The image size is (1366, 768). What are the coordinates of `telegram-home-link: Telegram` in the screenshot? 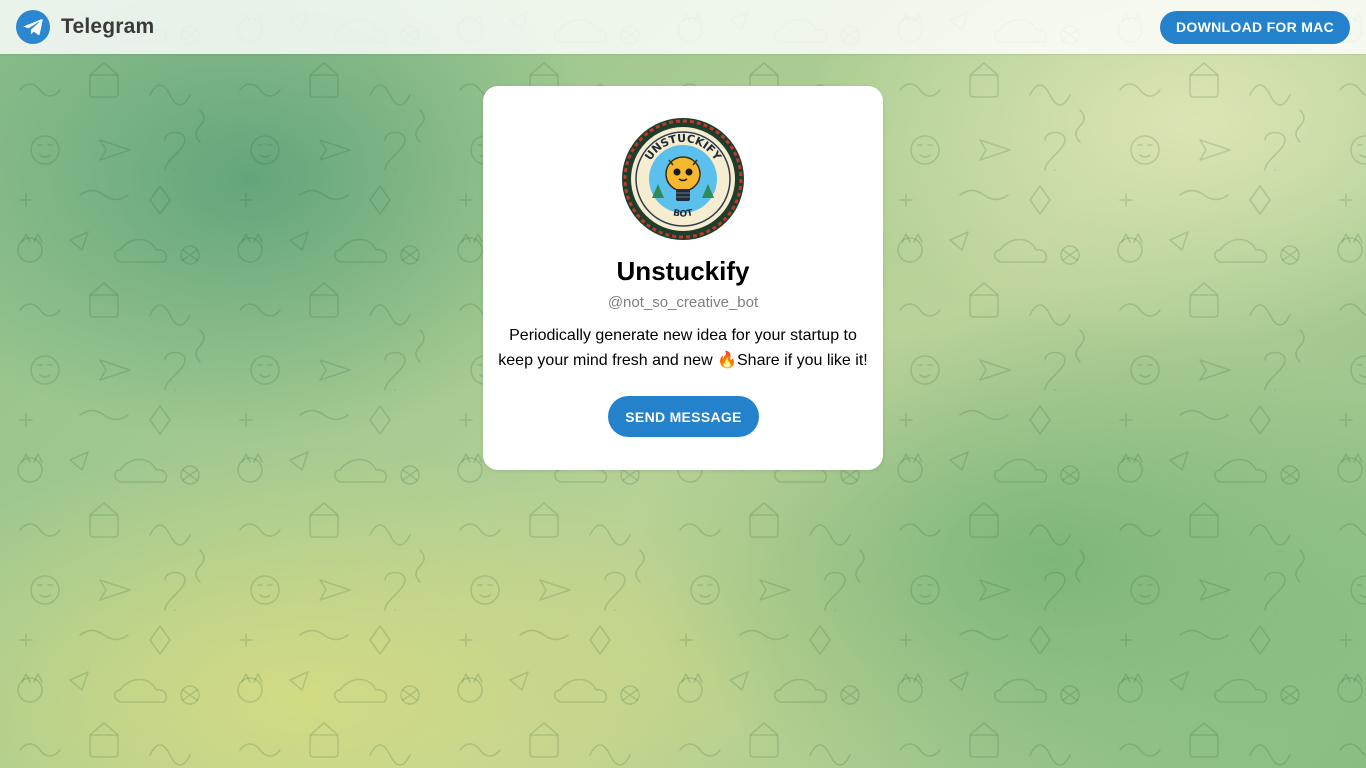 It's located at (85, 27).